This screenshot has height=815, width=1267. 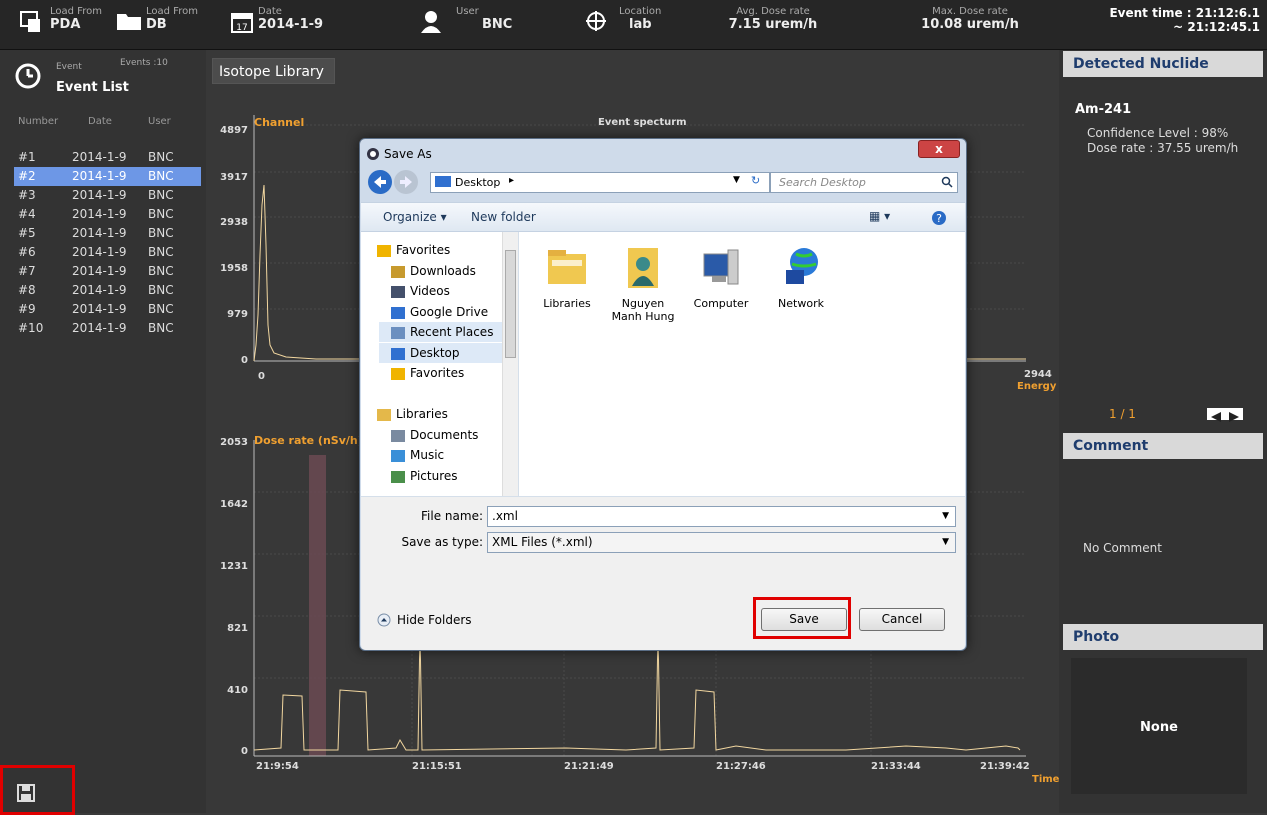 What do you see at coordinates (76, 11) in the screenshot?
I see `load-pda-small: Load From` at bounding box center [76, 11].